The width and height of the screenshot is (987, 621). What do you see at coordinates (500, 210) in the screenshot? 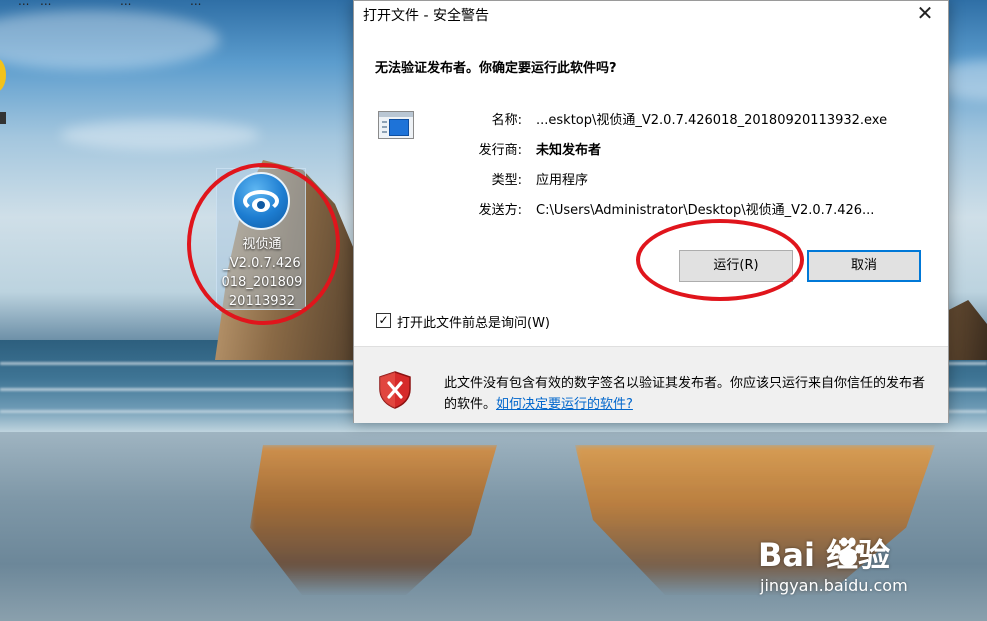
I see `from-label: 发送方:` at bounding box center [500, 210].